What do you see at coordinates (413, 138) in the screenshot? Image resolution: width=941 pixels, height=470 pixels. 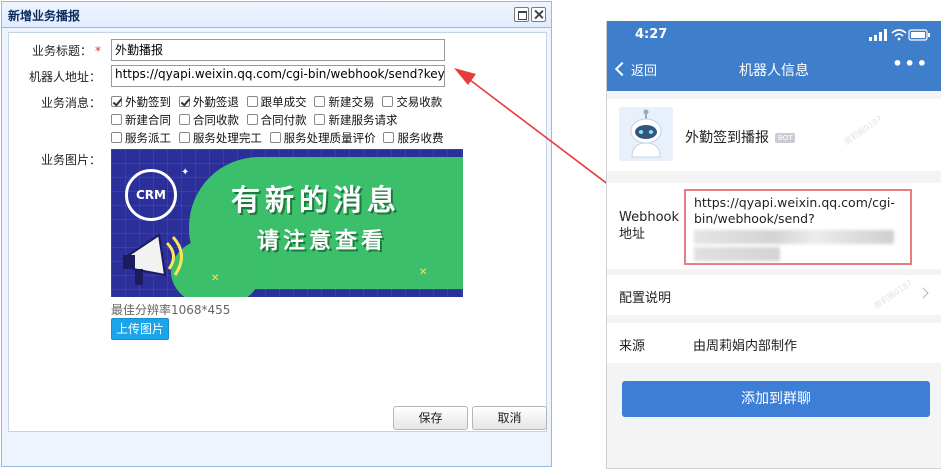 I see `checkbox-service-fee: 服务收费` at bounding box center [413, 138].